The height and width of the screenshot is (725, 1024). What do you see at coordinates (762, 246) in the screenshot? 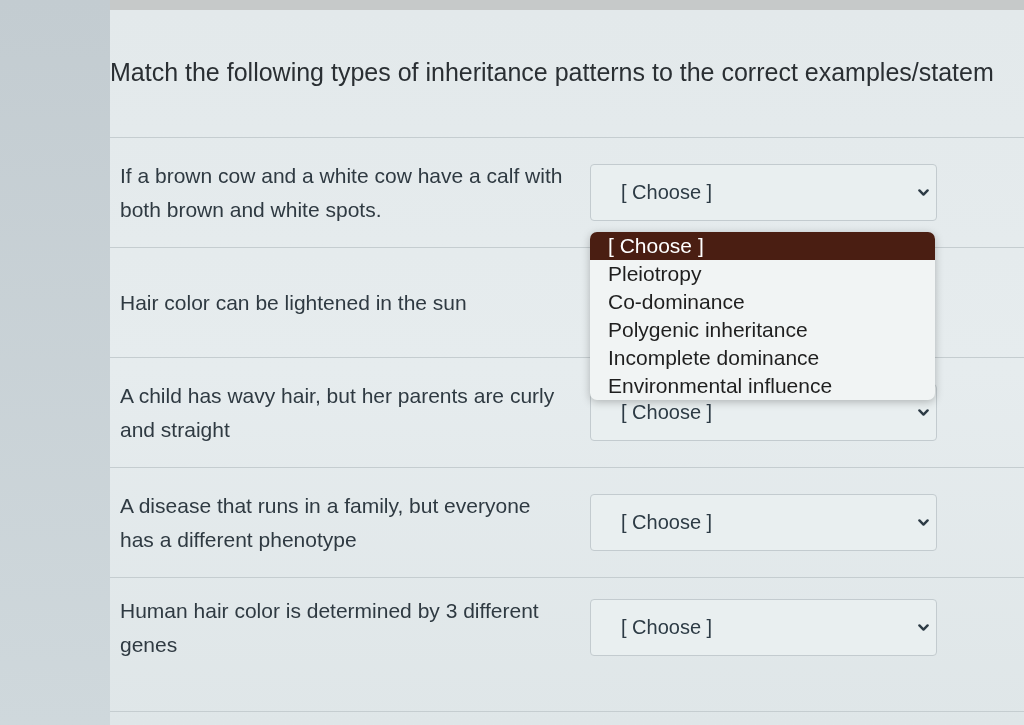
I see `dropdown-option: [ Choose ]` at bounding box center [762, 246].